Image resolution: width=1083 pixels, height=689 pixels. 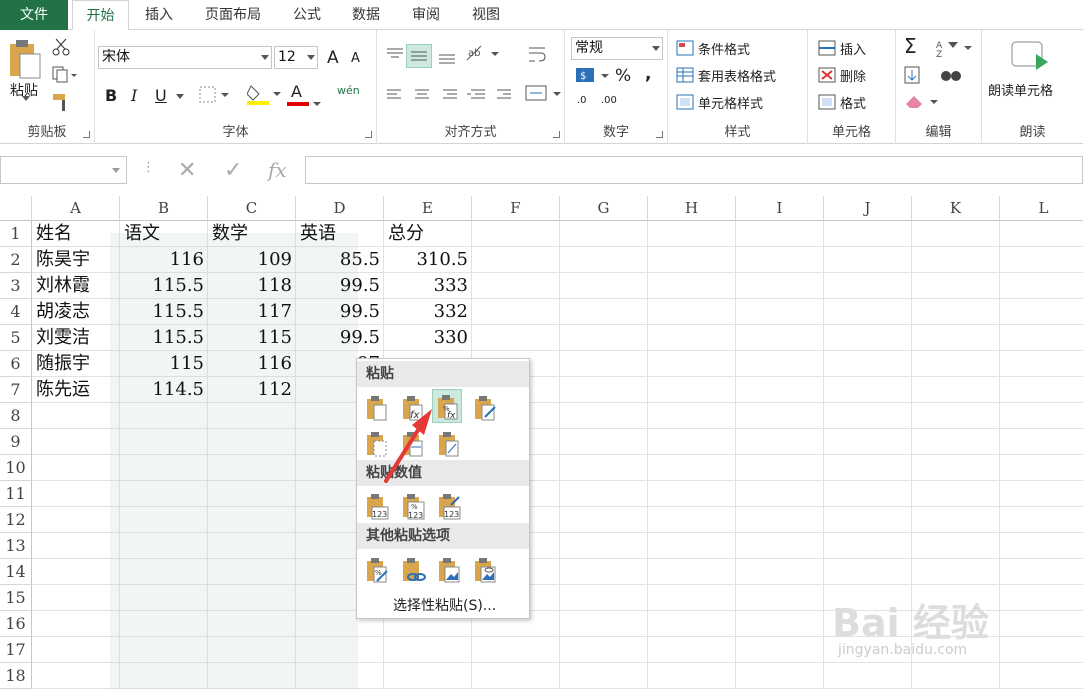 I want to click on tab-data: 数据, so click(x=366, y=15).